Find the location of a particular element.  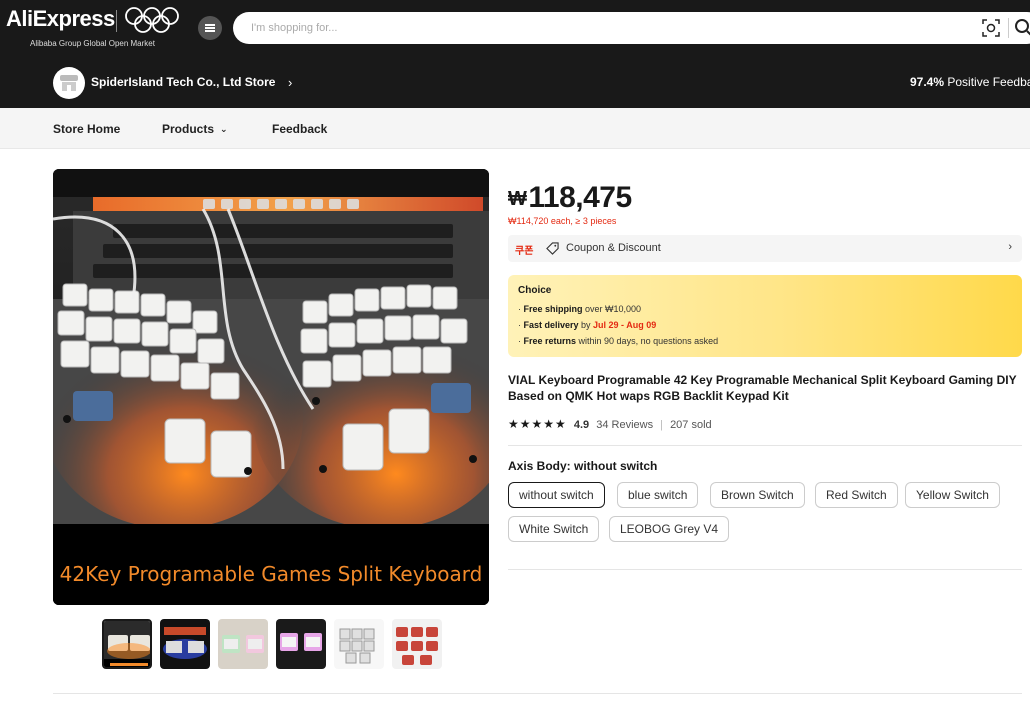

chevron-down-icon: ⌄ is located at coordinates (224, 129).